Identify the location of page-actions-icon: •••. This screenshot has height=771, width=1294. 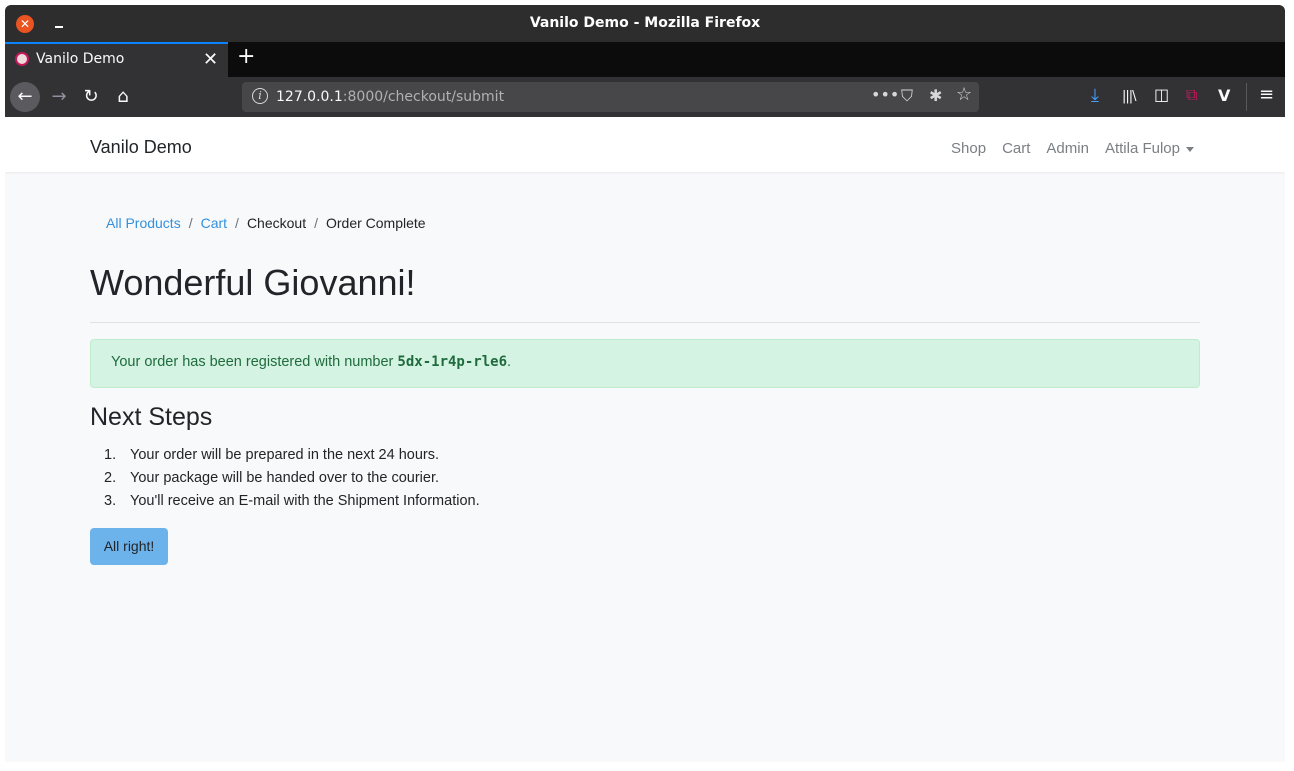
(885, 94).